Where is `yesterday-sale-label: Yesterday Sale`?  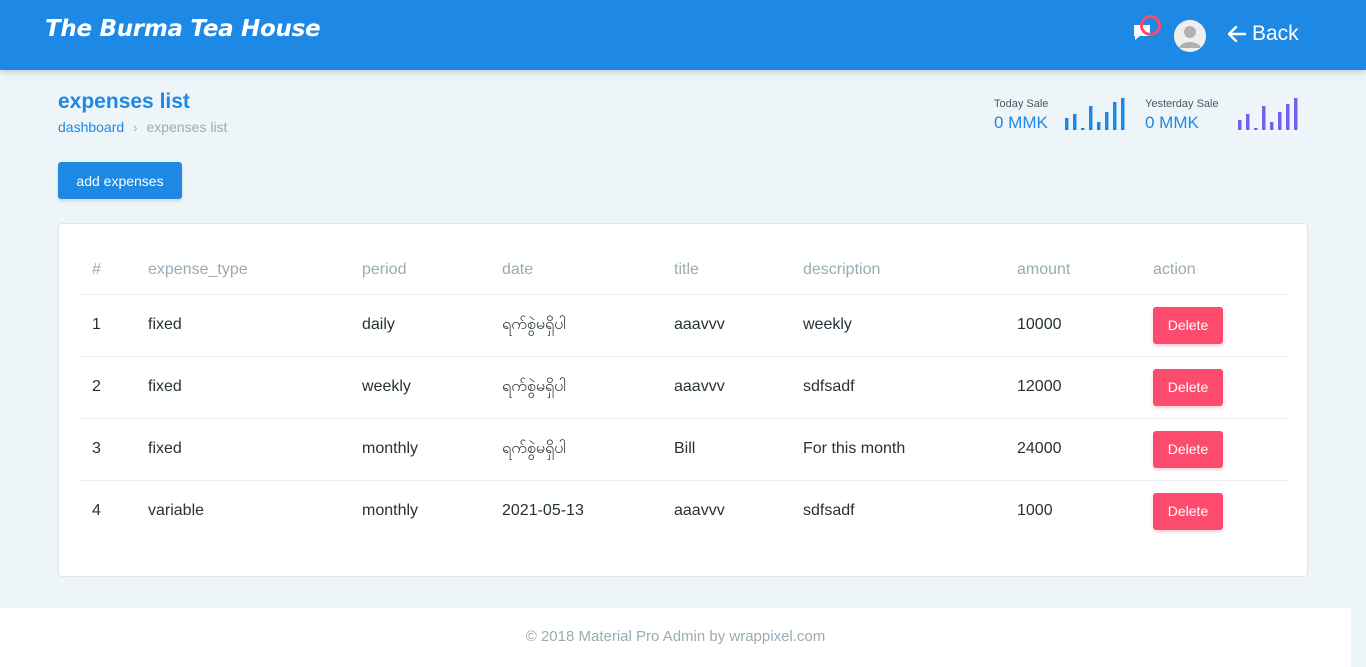
yesterday-sale-label: Yesterday Sale is located at coordinates (1182, 104).